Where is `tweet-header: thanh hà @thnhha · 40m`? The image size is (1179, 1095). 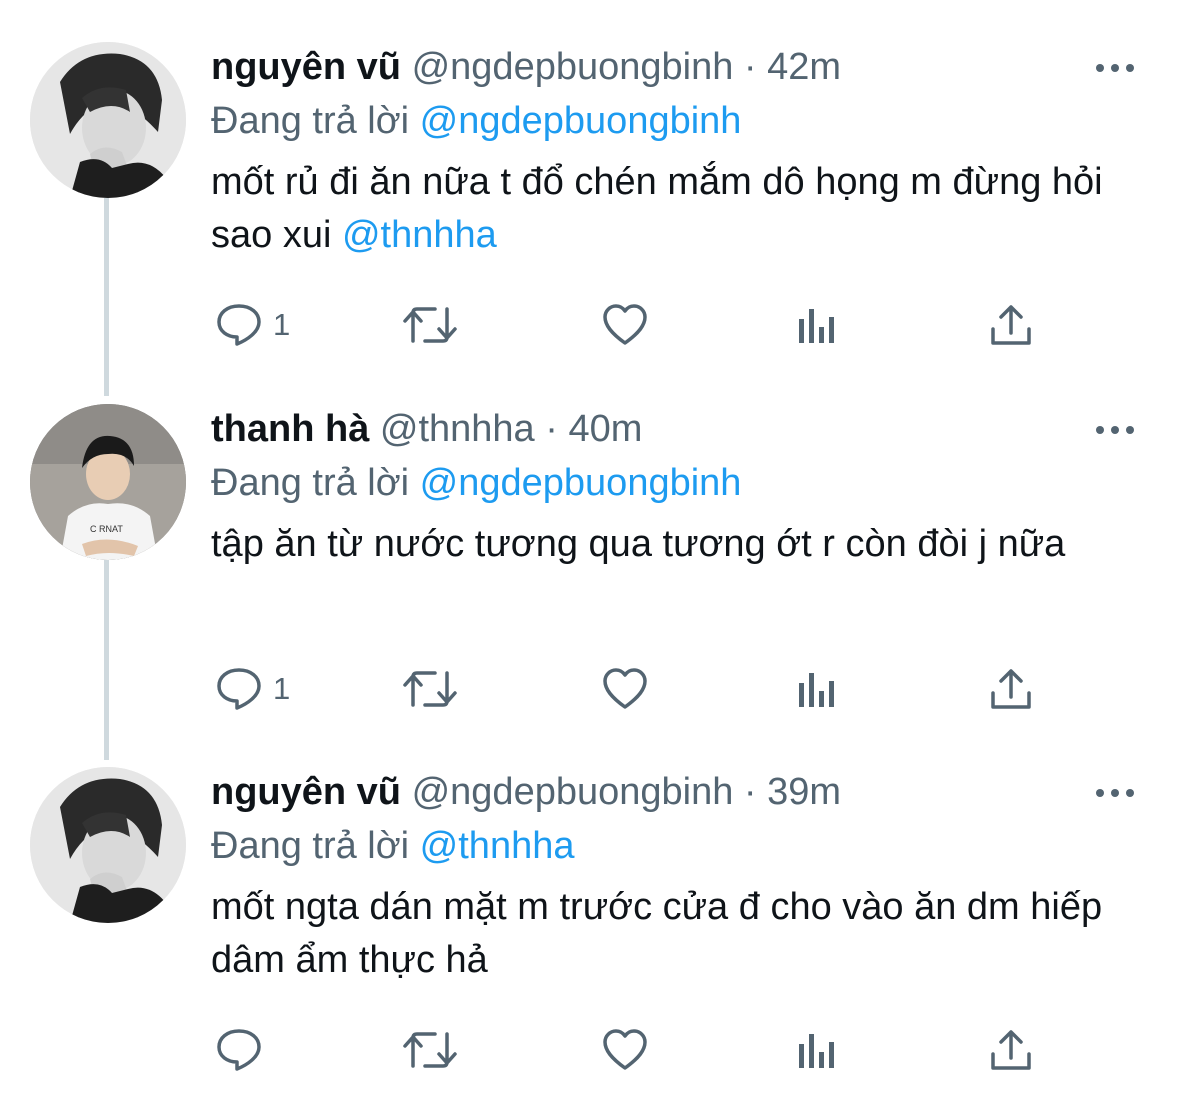
tweet-header: thanh hà @thnhha · 40m is located at coordinates (426, 429).